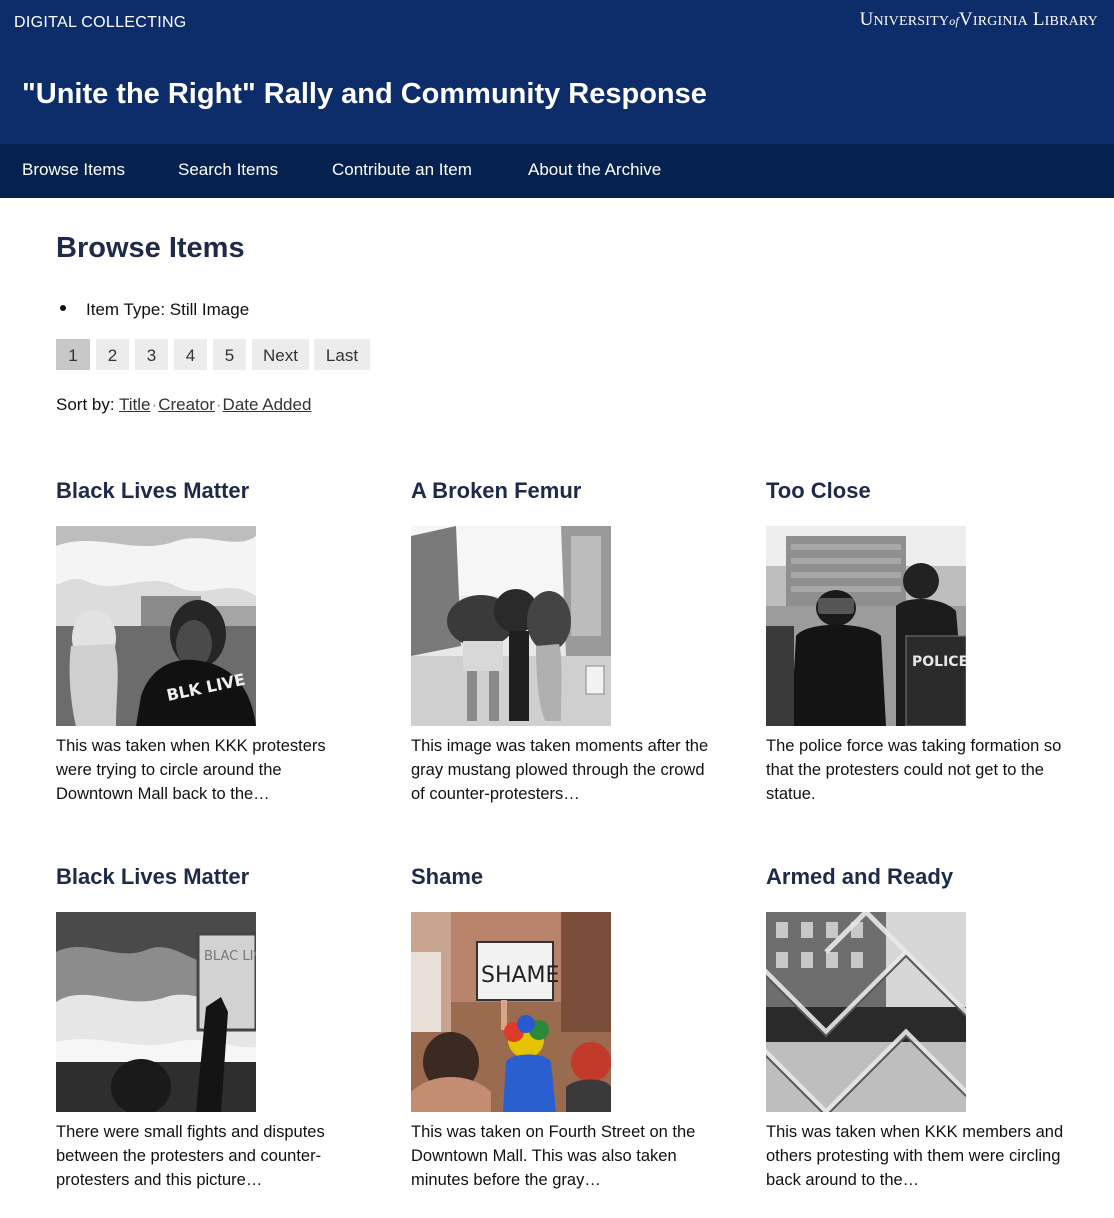 This screenshot has width=1114, height=1218. I want to click on photo-chain-fence-icon, so click(866, 1012).